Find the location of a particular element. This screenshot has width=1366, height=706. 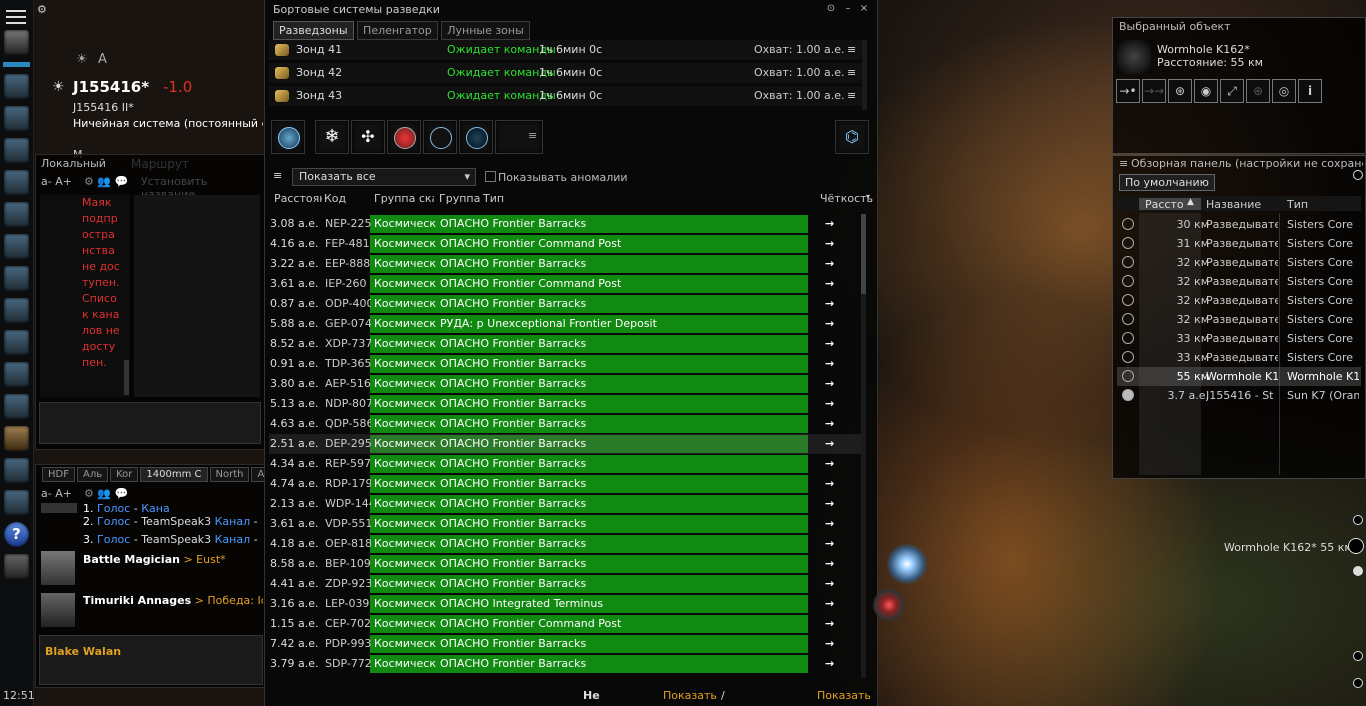

journal-icon is located at coordinates (16, 438).